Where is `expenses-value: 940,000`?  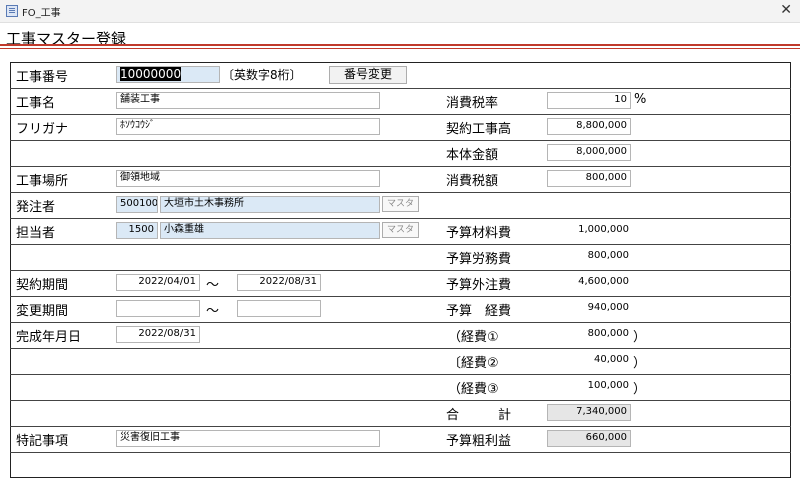 expenses-value: 940,000 is located at coordinates (608, 307).